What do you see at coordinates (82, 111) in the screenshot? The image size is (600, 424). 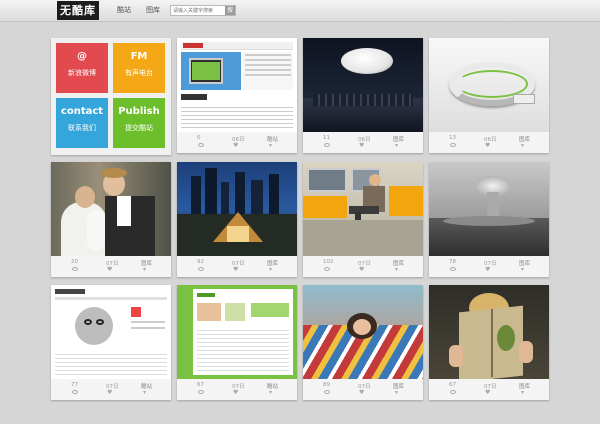 I see `tile-contact-symbol: contact` at bounding box center [82, 111].